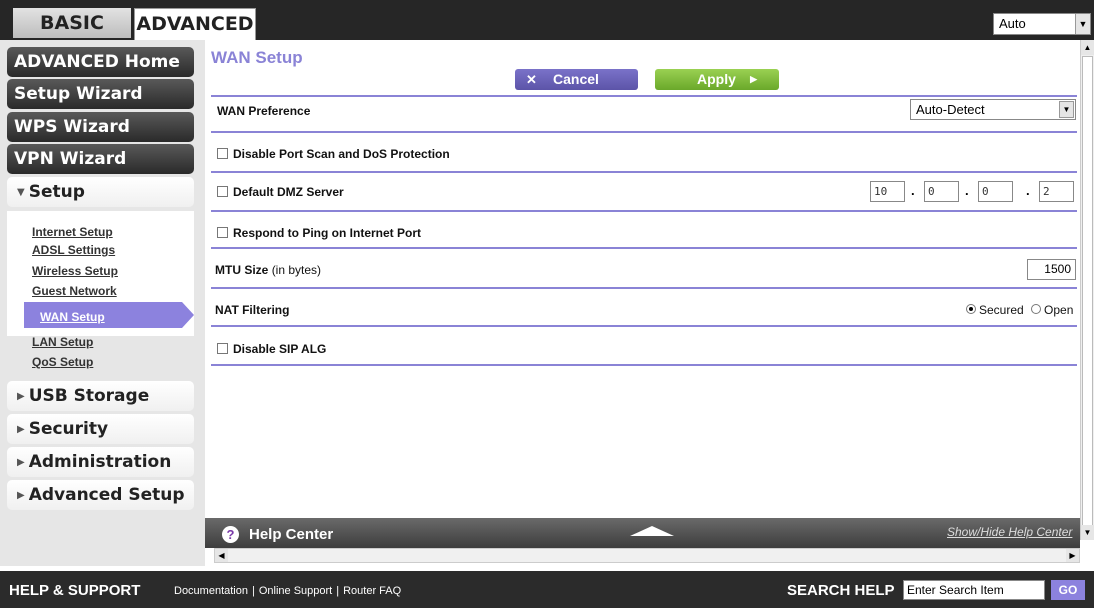 The image size is (1094, 608). I want to click on sidebar-item-administration-label: Administration, so click(100, 462).